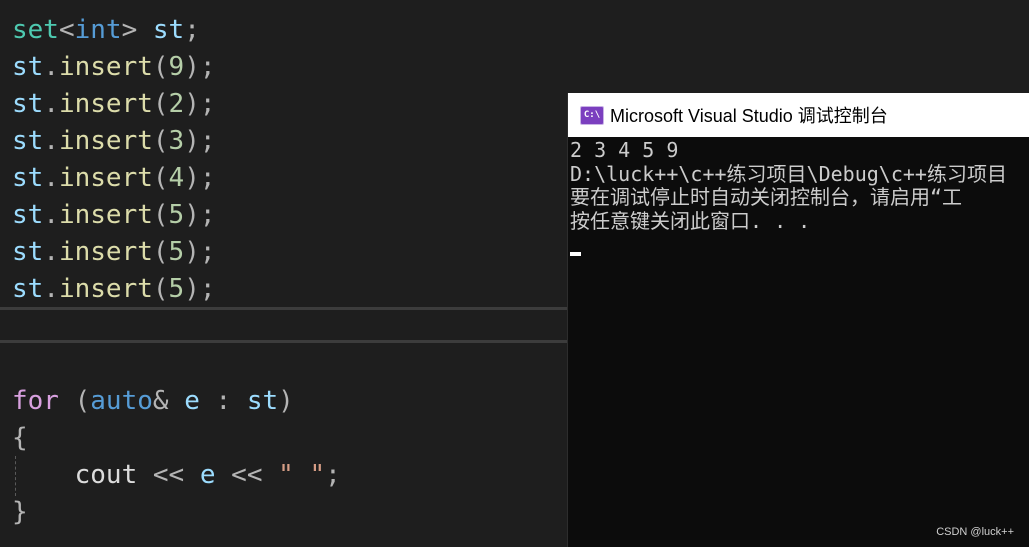  Describe the element at coordinates (223, 401) in the screenshot. I see `code-token: :` at that location.